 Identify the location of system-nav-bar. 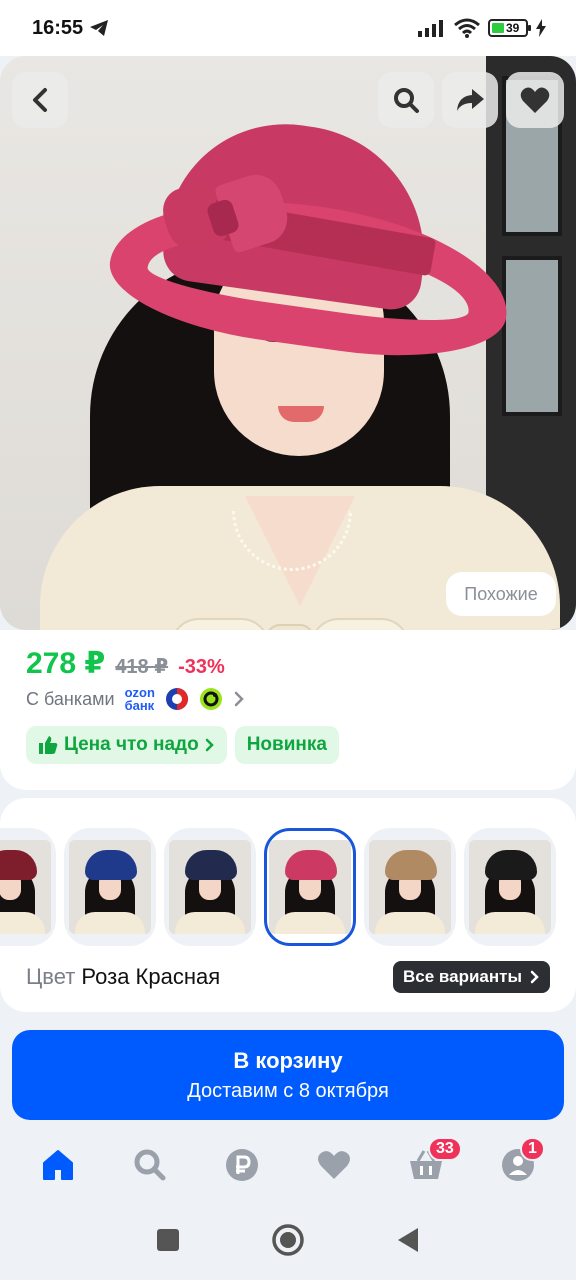
(288, 1240).